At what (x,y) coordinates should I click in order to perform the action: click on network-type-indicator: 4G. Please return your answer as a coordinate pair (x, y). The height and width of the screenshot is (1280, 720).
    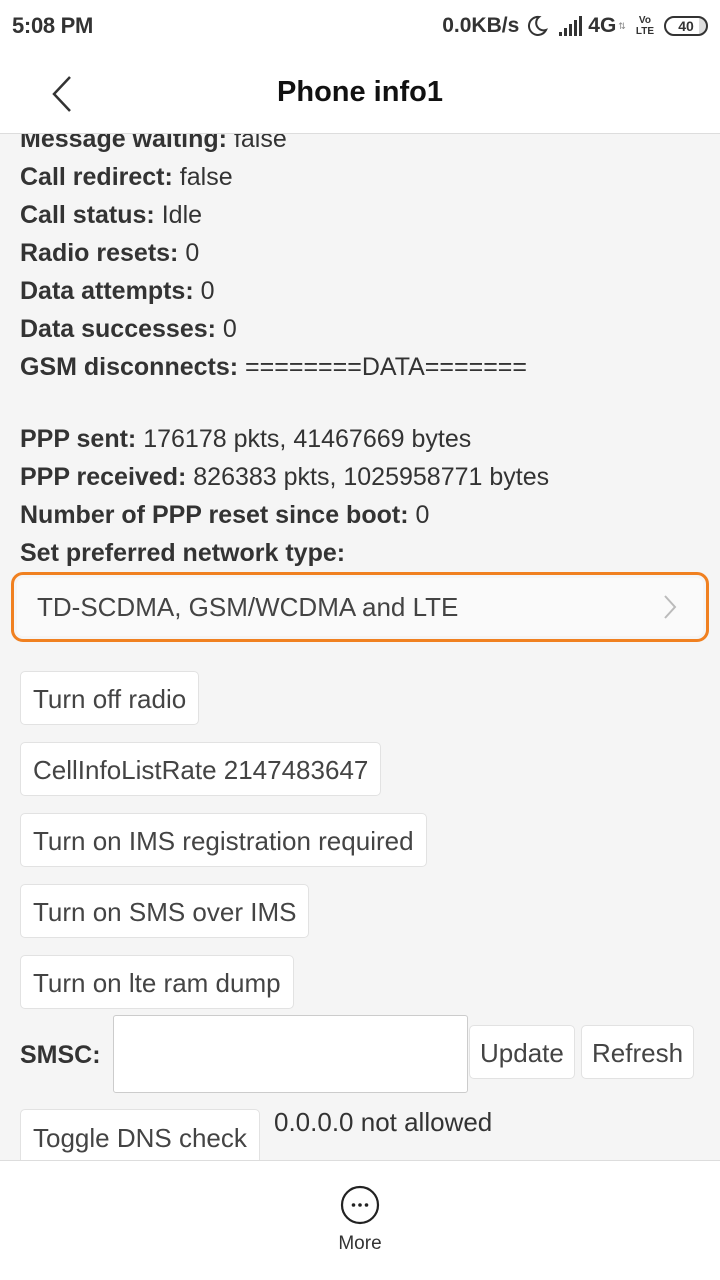
    Looking at the image, I should click on (602, 25).